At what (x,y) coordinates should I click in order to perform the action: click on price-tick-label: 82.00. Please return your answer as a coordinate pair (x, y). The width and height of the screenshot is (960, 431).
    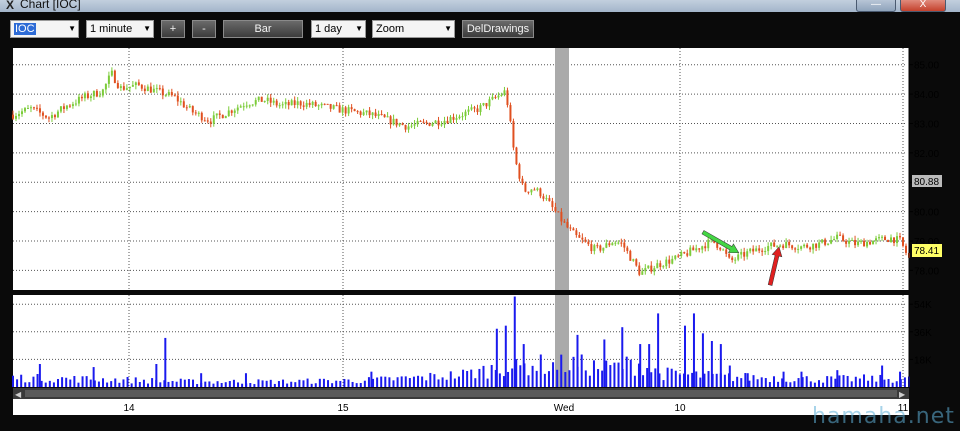
    Looking at the image, I should click on (926, 154).